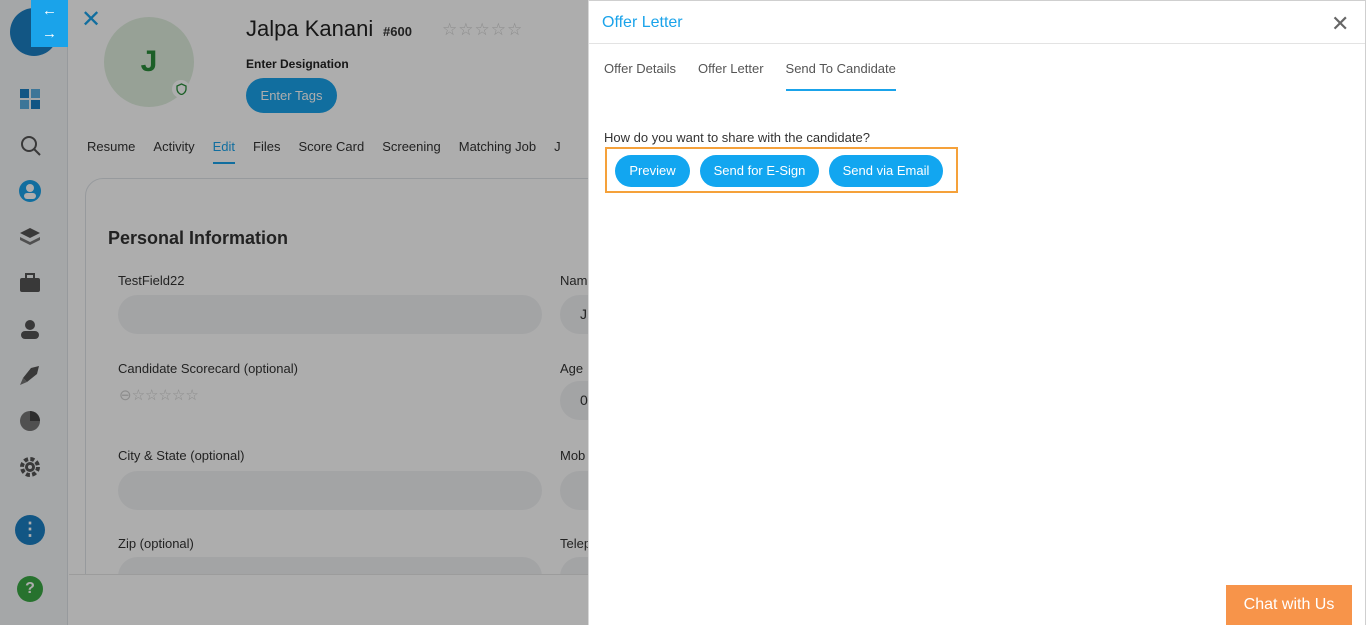 Image resolution: width=1366 pixels, height=625 pixels. Describe the element at coordinates (642, 22) in the screenshot. I see `panel-title: Offer Letter` at that location.